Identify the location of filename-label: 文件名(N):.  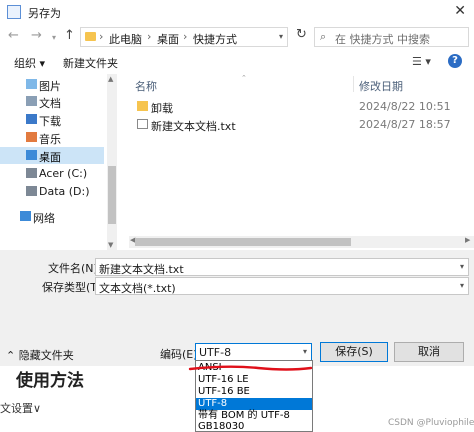
(75, 268).